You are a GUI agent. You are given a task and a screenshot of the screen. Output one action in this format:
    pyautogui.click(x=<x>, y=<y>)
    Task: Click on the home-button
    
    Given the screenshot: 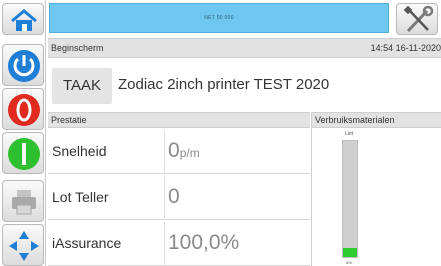 What is the action you would take?
    pyautogui.click(x=23, y=19)
    